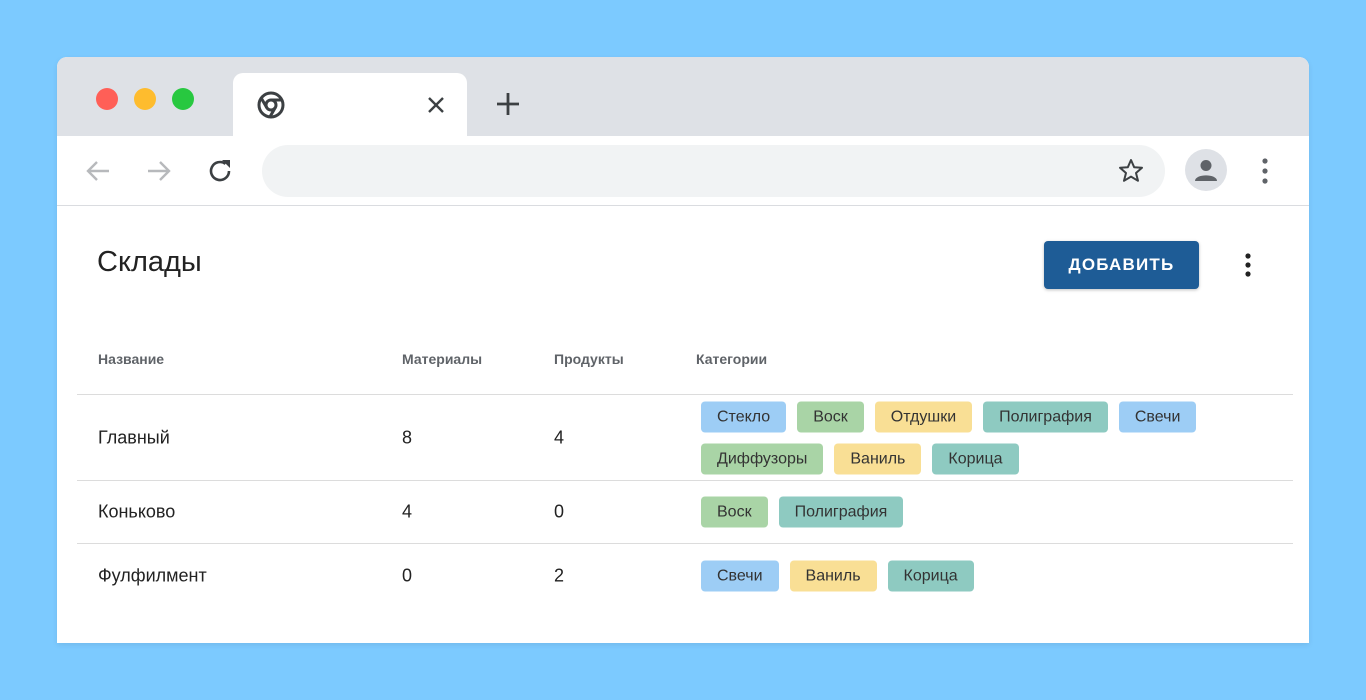  Describe the element at coordinates (731, 359) in the screenshot. I see `column-header-categories: Категории` at that location.